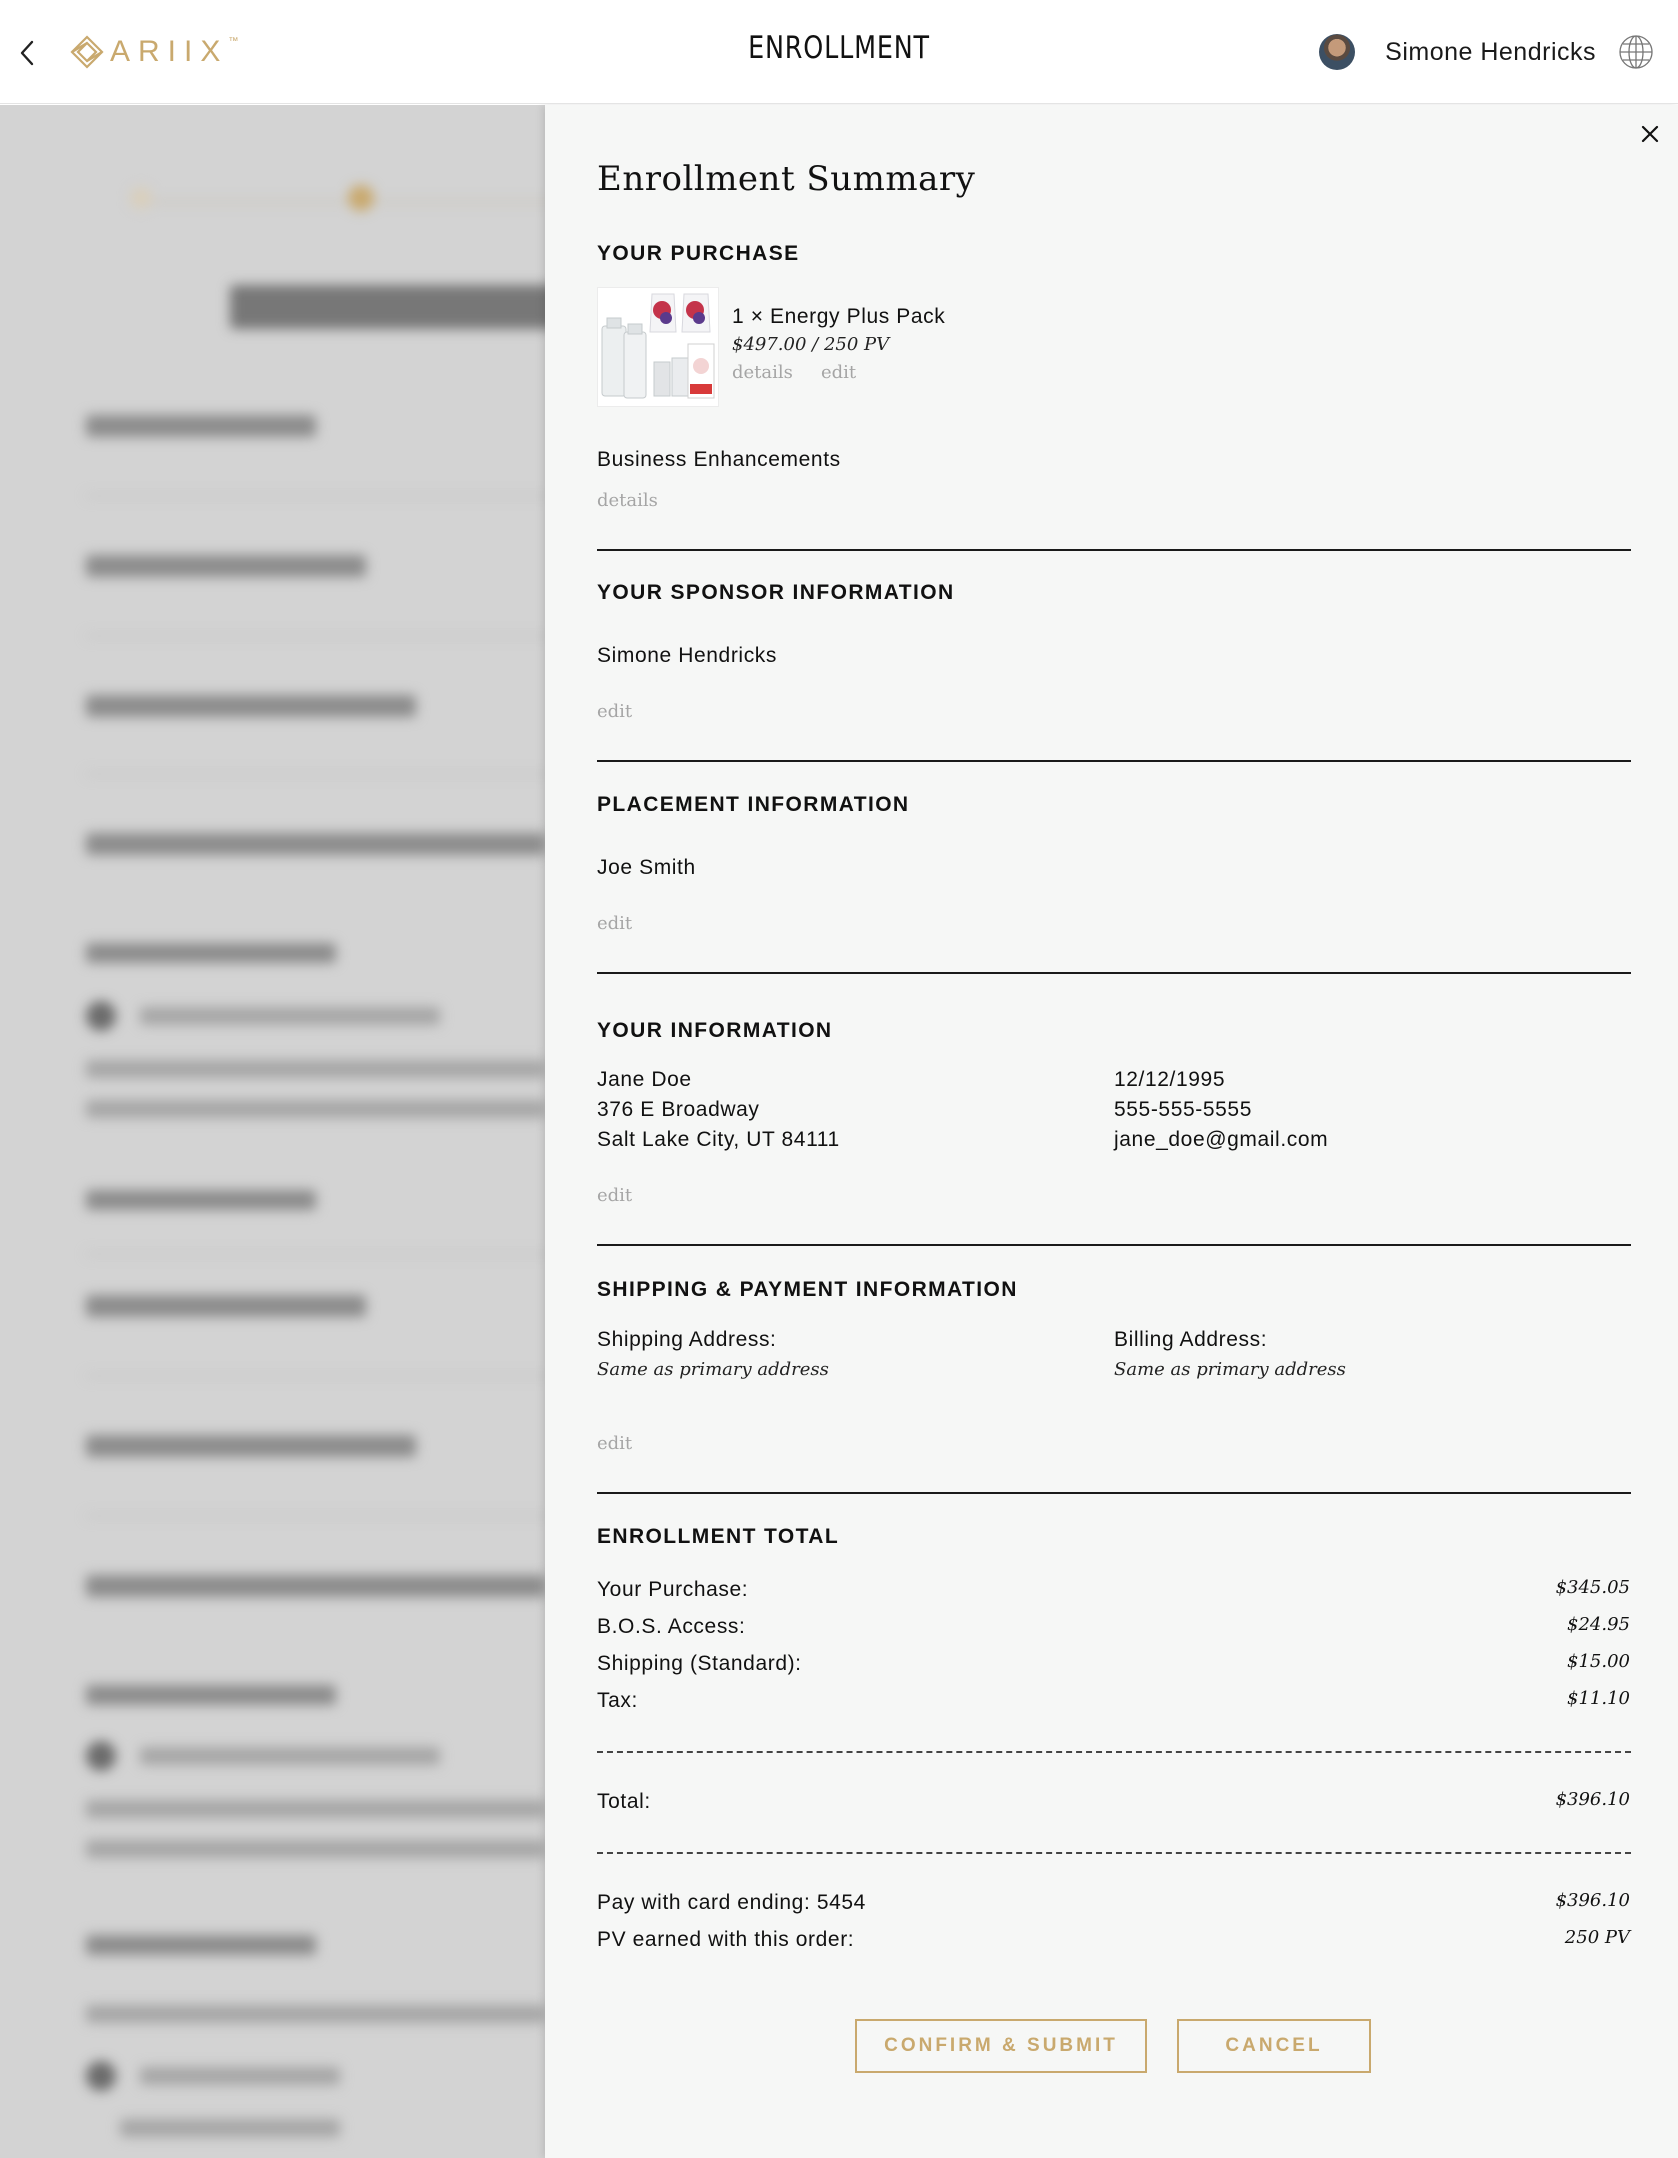 The width and height of the screenshot is (1678, 2158). What do you see at coordinates (726, 1939) in the screenshot?
I see `pv-label: PV earned with this order:` at bounding box center [726, 1939].